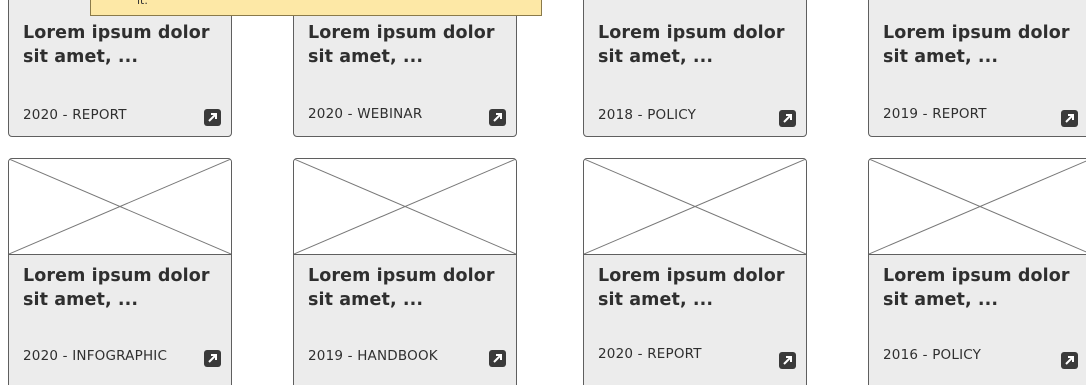 The height and width of the screenshot is (385, 1086). What do you see at coordinates (647, 115) in the screenshot?
I see `card-meta: 2018 - POLICY` at bounding box center [647, 115].